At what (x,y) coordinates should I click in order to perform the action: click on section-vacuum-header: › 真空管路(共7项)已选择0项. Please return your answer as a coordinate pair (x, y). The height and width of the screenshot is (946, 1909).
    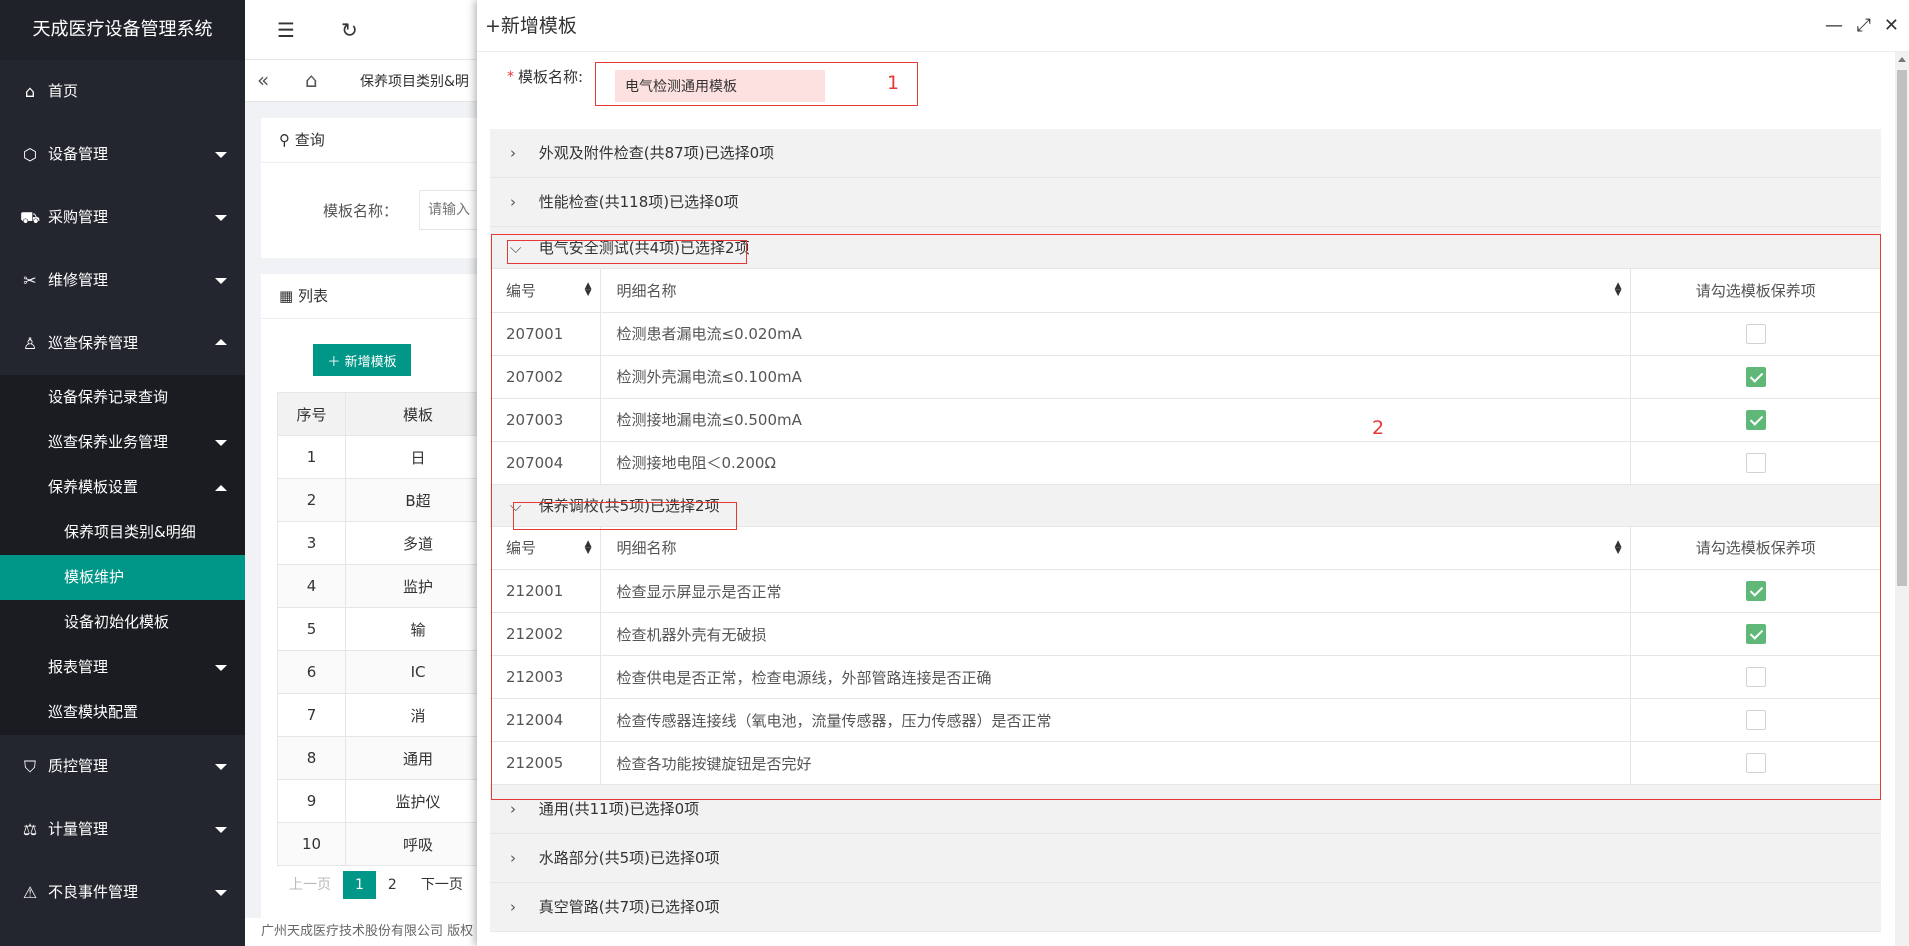
    Looking at the image, I should click on (1185, 907).